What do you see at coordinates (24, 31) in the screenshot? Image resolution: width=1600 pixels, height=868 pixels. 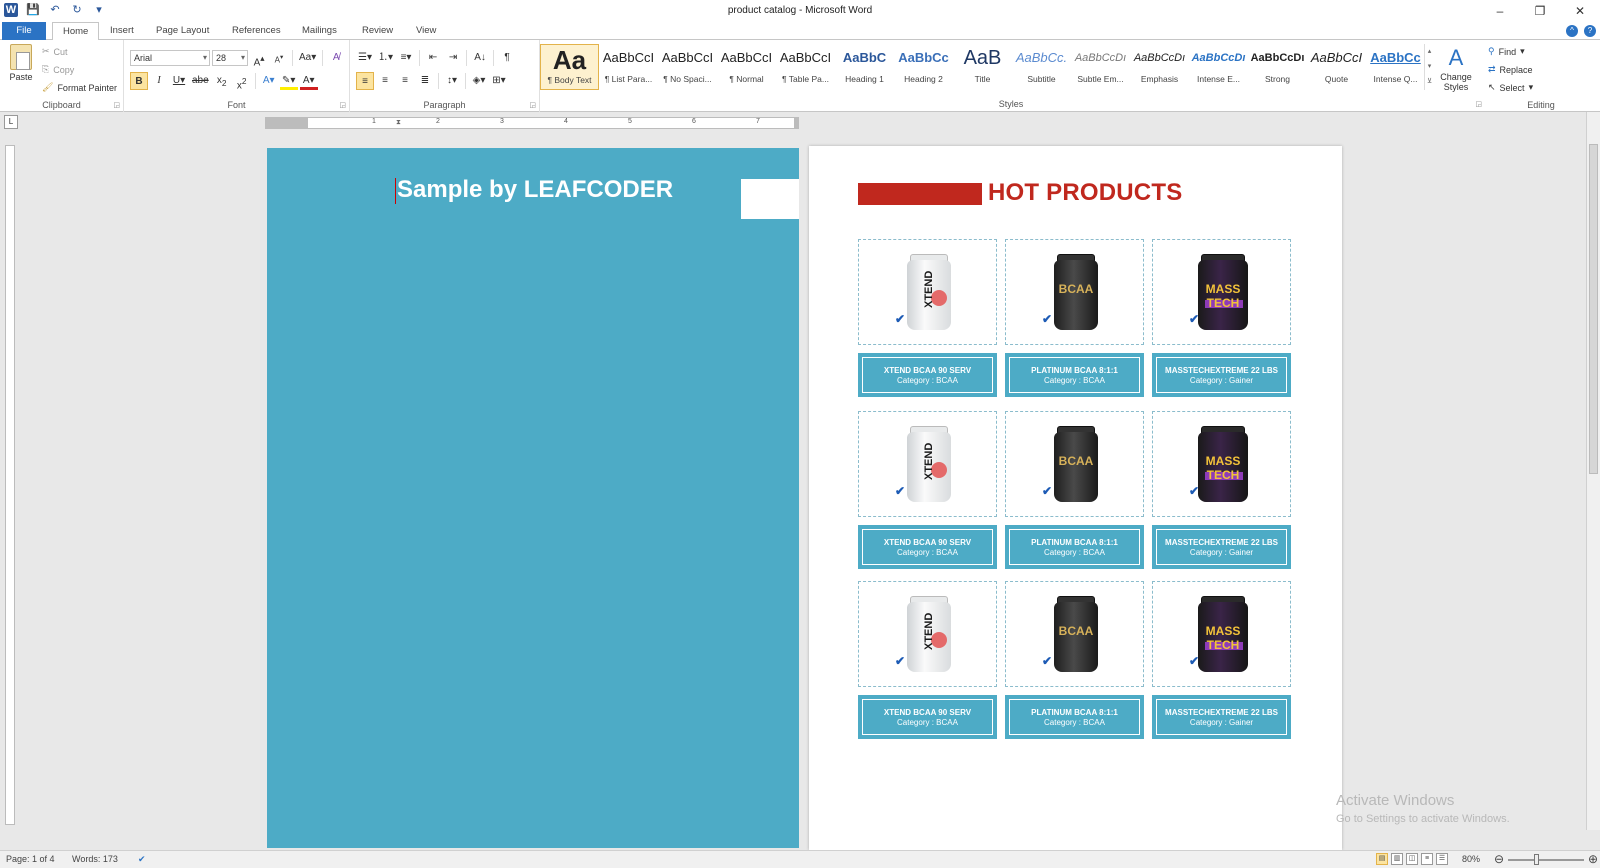 I see `tab-file: File` at bounding box center [24, 31].